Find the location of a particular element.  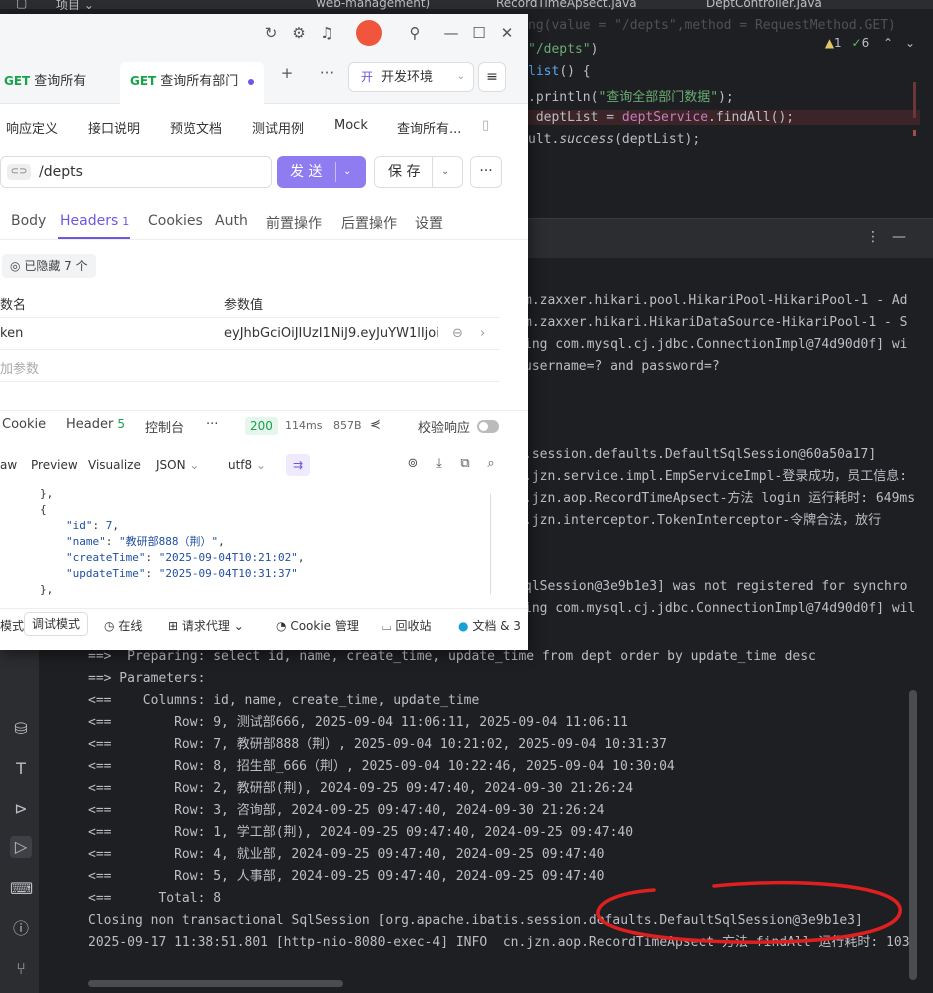

code-line: .println("查询全部部门数据"); is located at coordinates (631, 95).